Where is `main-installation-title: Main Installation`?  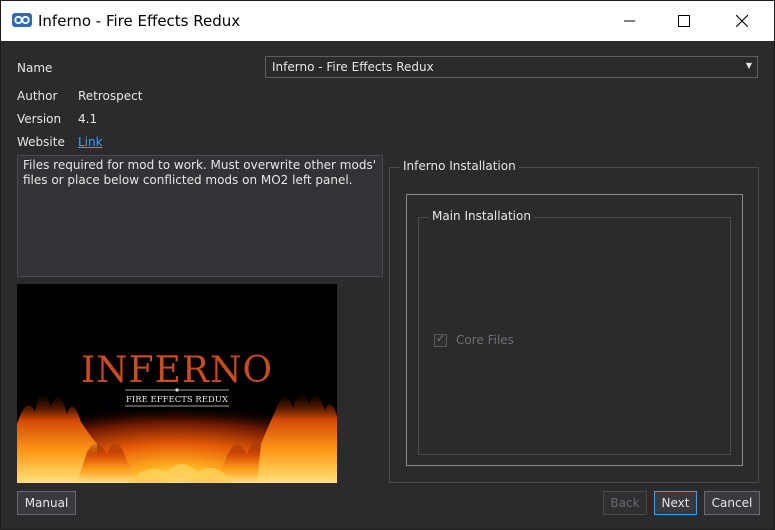 main-installation-title: Main Installation is located at coordinates (481, 216).